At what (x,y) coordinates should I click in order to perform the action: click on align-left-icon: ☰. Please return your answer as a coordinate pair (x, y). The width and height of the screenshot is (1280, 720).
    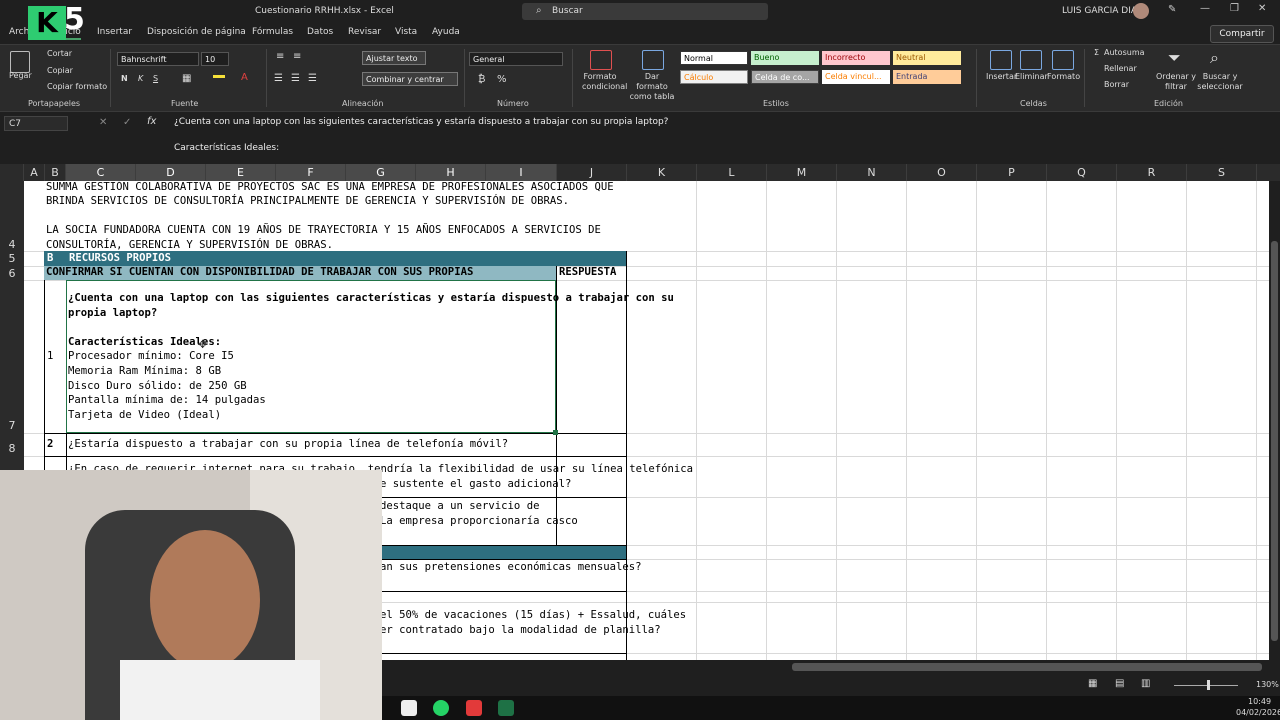
    Looking at the image, I should click on (278, 78).